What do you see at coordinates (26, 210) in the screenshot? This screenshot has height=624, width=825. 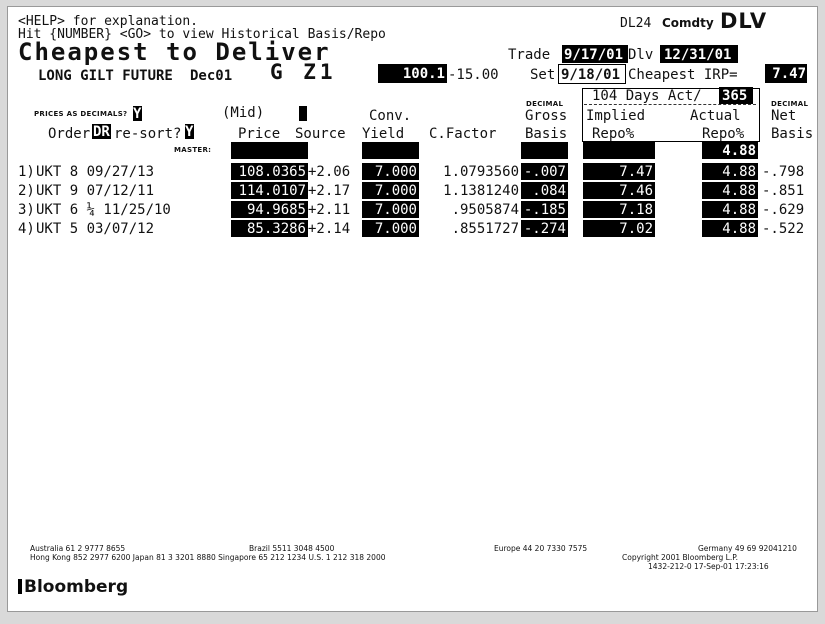 I see `row-index: 3)` at bounding box center [26, 210].